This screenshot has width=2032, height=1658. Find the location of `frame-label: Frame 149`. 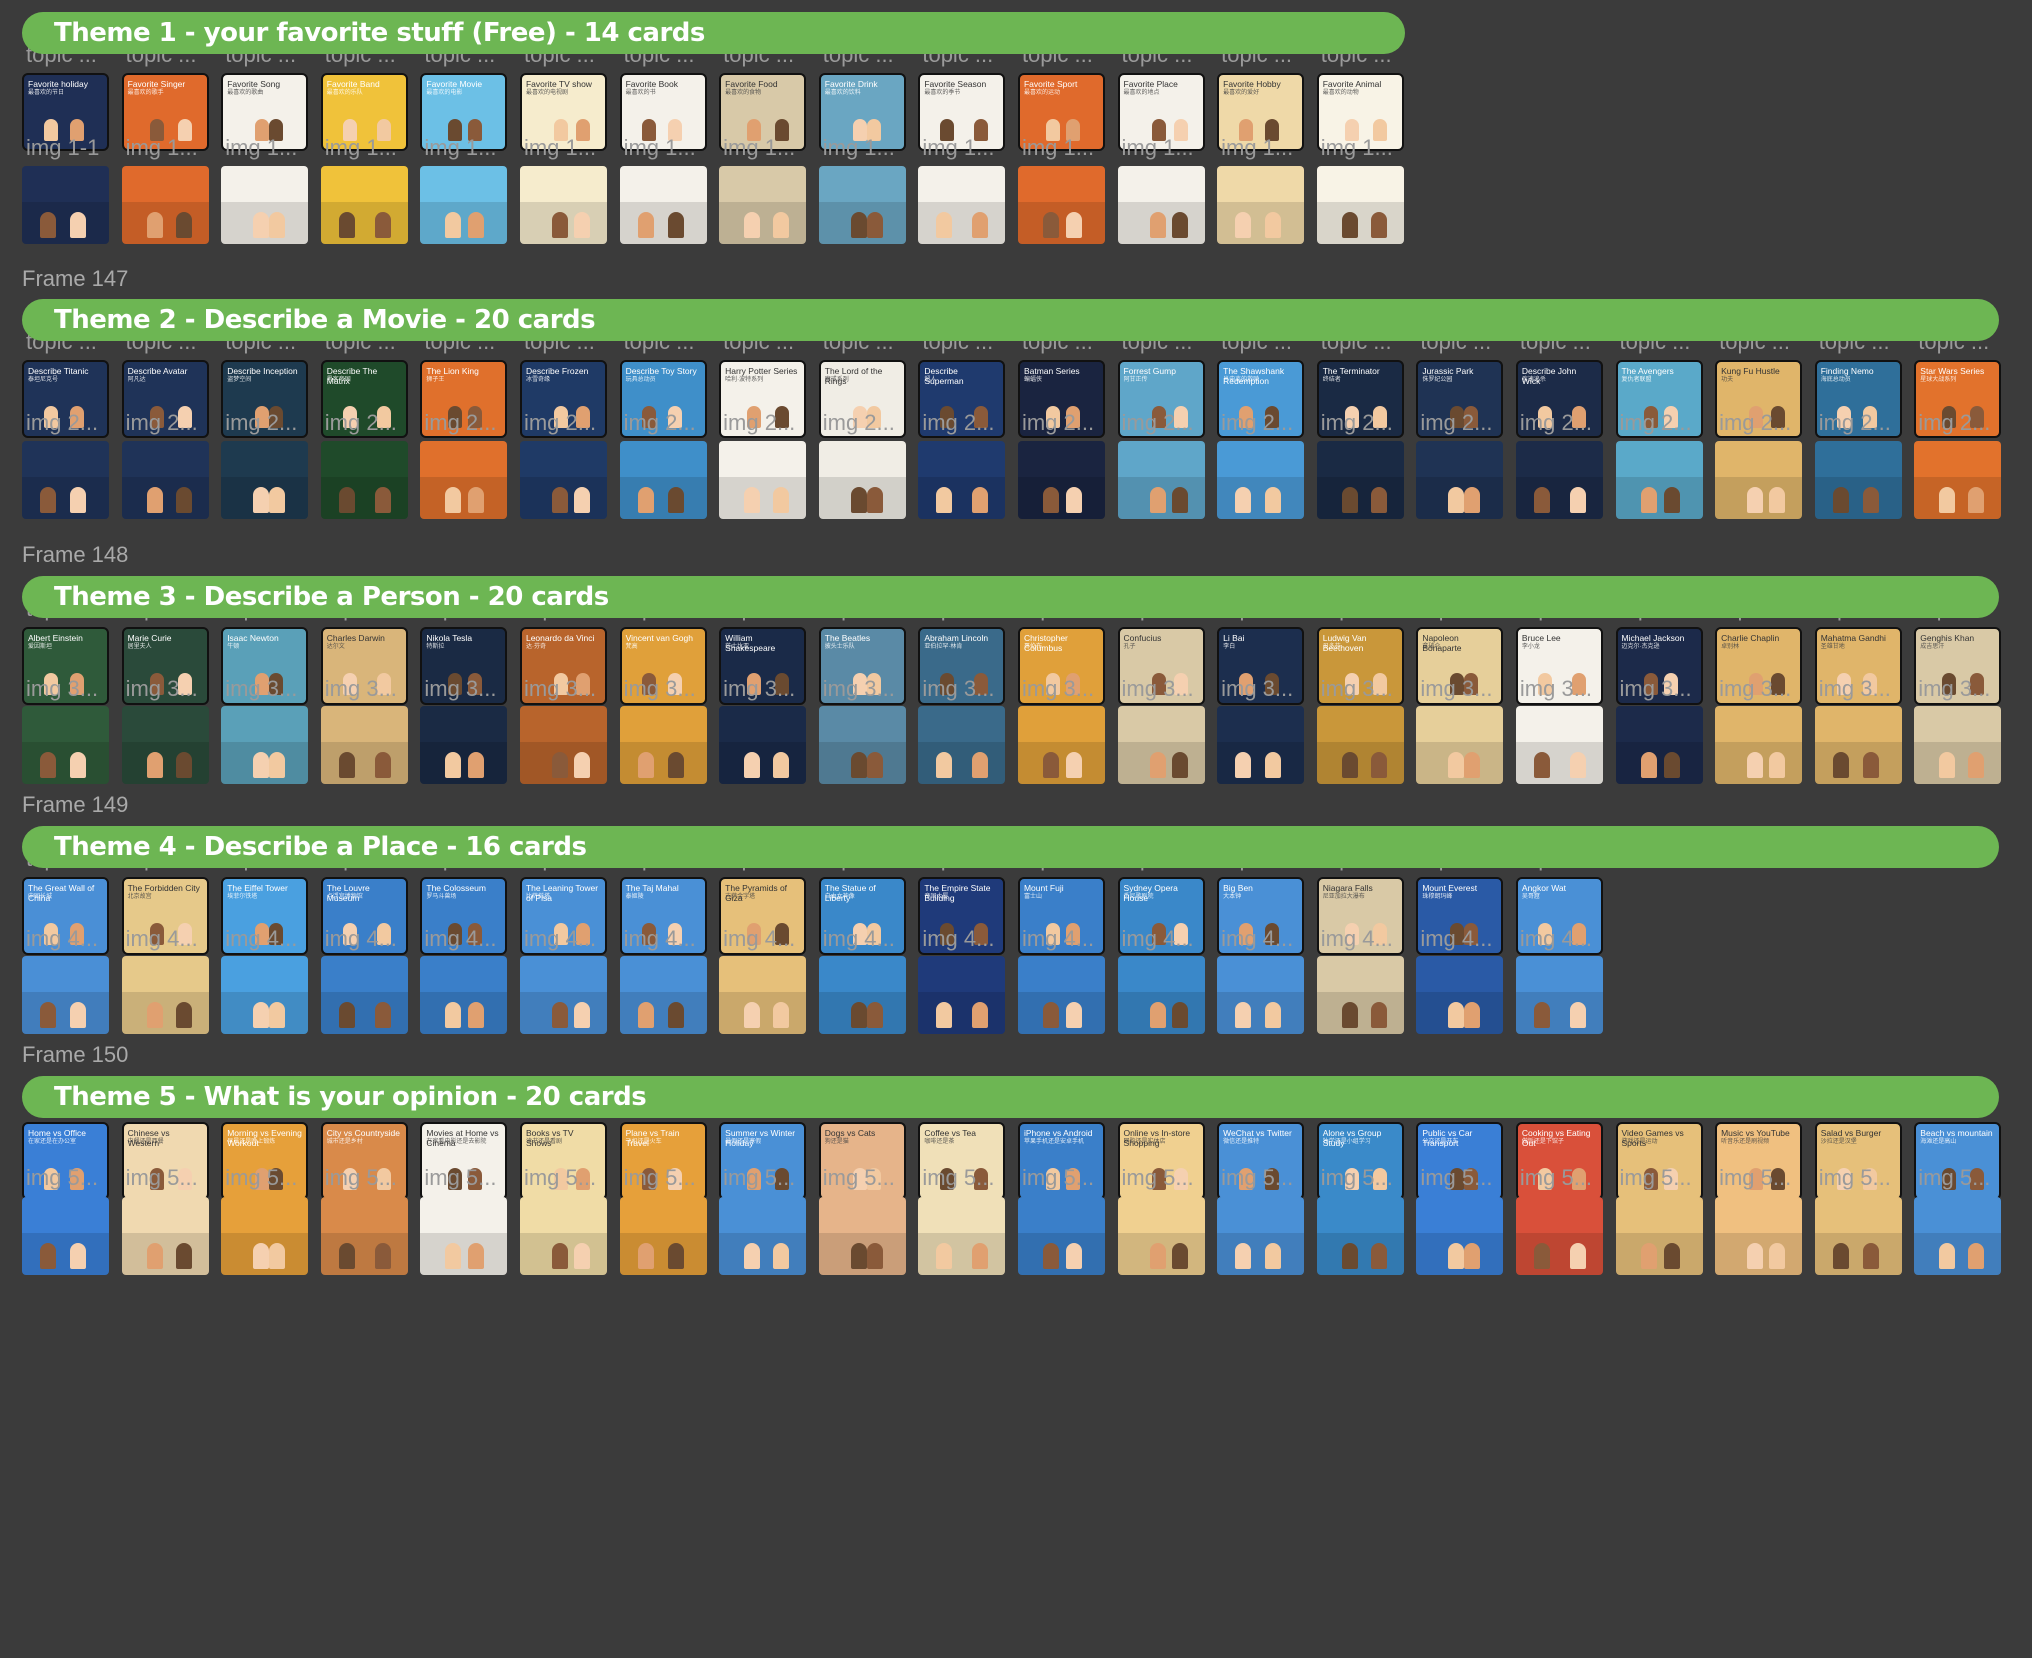

frame-label: Frame 149 is located at coordinates (75, 805).